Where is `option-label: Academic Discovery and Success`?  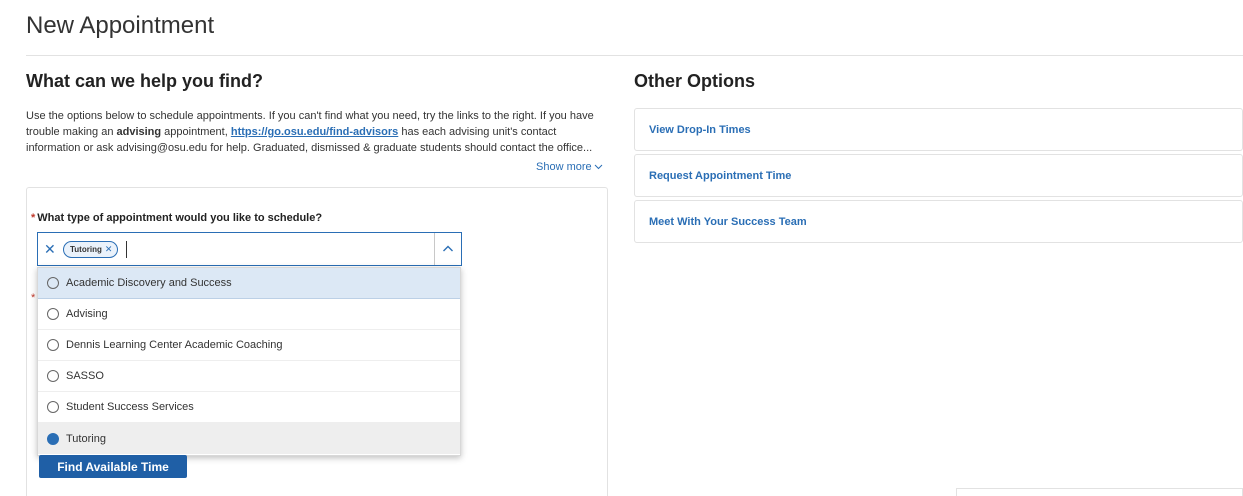 option-label: Academic Discovery and Success is located at coordinates (149, 283).